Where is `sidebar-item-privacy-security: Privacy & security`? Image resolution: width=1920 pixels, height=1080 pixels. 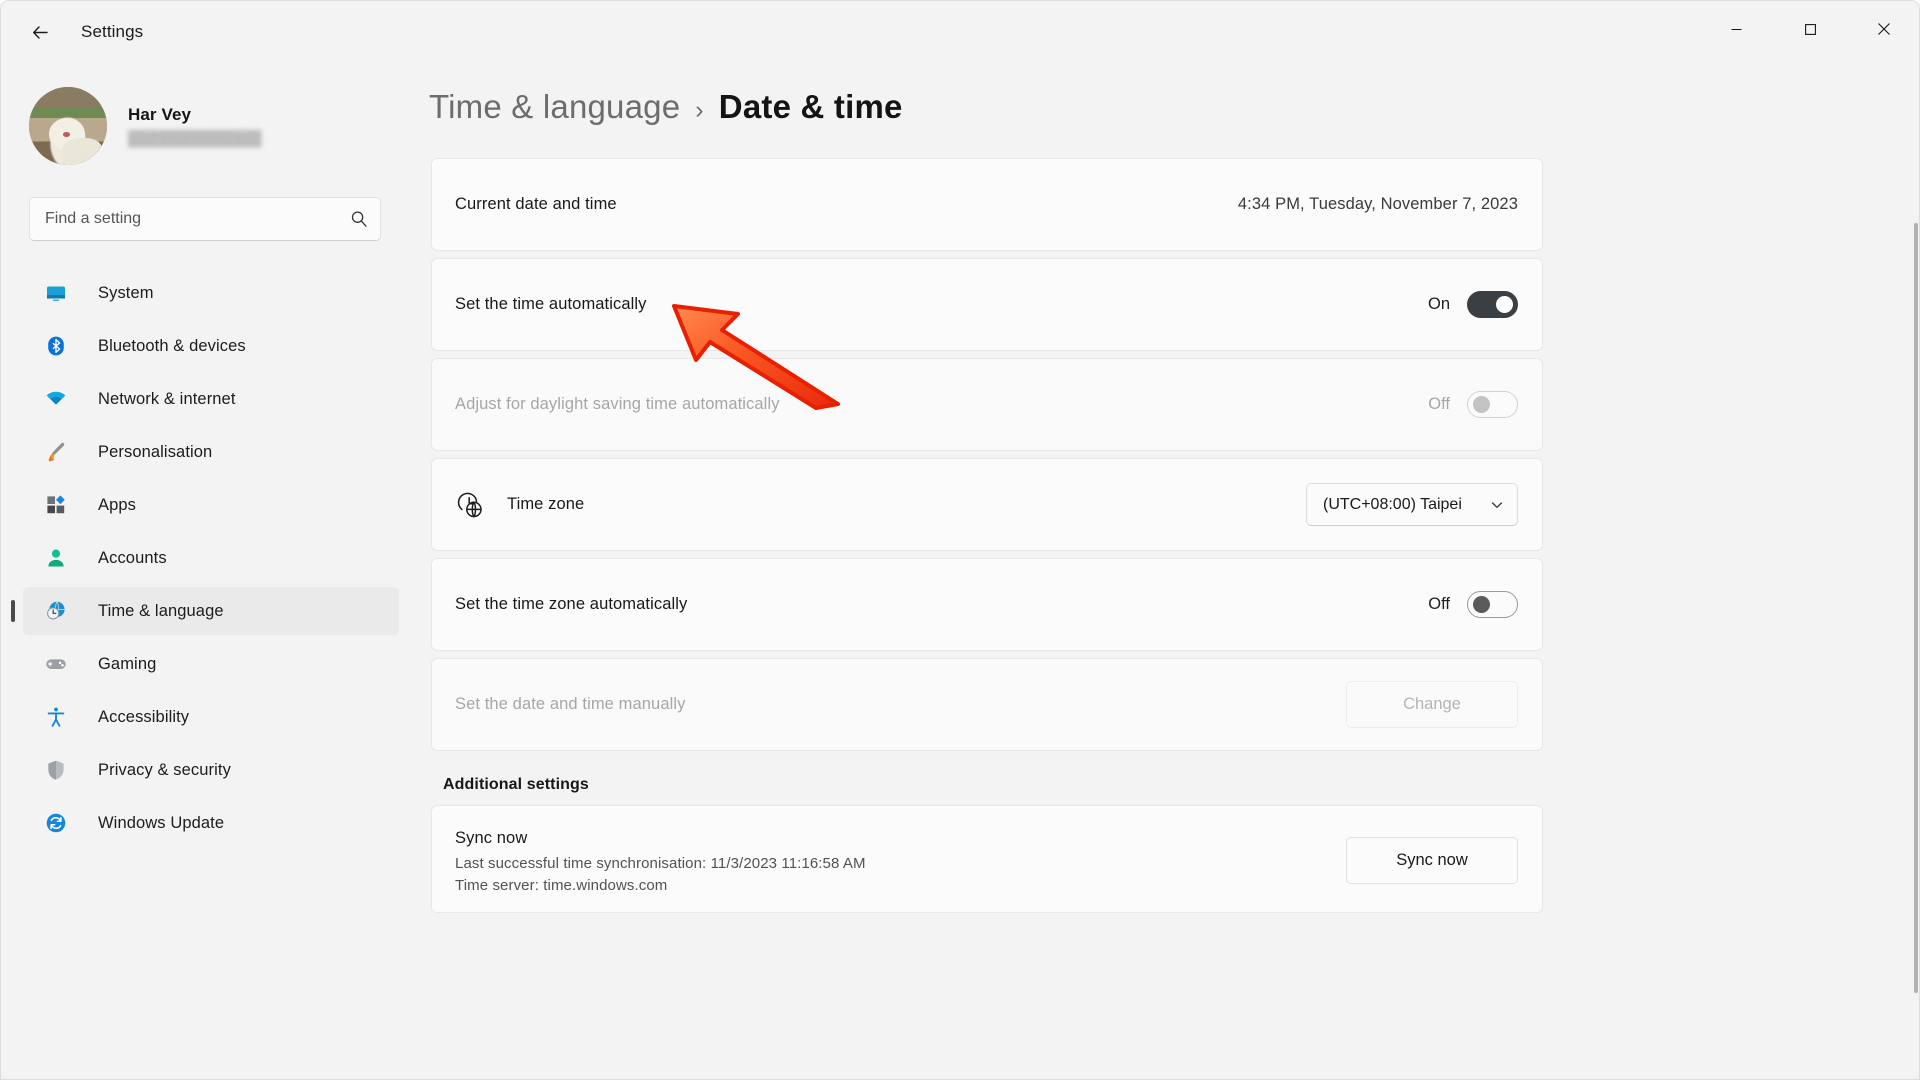
sidebar-item-privacy-security: Privacy & security is located at coordinates (211, 770).